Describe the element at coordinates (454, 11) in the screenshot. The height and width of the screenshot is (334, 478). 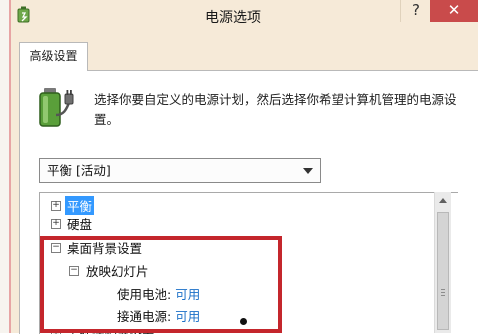
I see `close-button: ✕` at that location.